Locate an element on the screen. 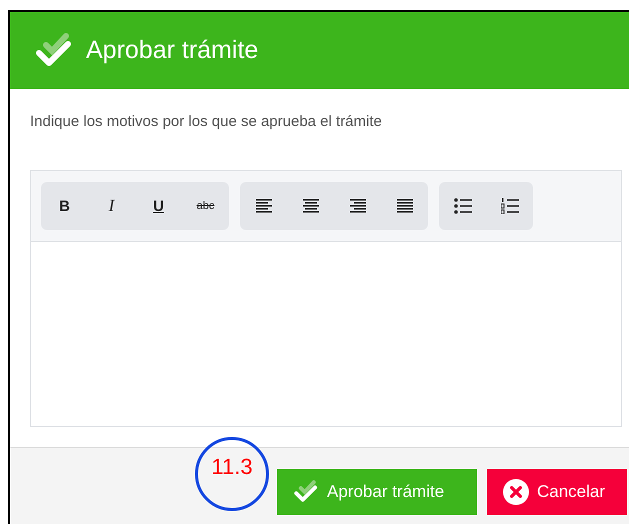  double-check-icon is located at coordinates (306, 492).